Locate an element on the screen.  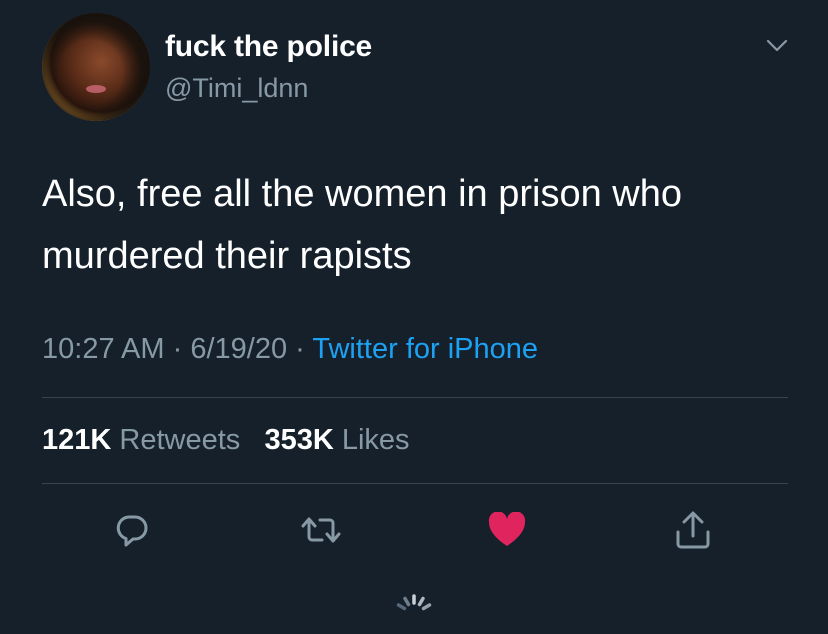
retweet-button is located at coordinates (321, 530).